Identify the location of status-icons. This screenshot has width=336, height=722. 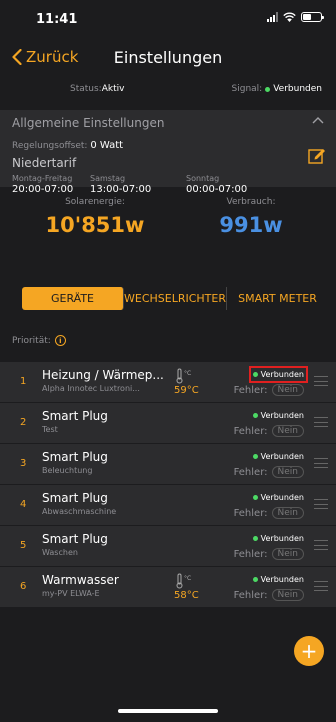
(295, 17).